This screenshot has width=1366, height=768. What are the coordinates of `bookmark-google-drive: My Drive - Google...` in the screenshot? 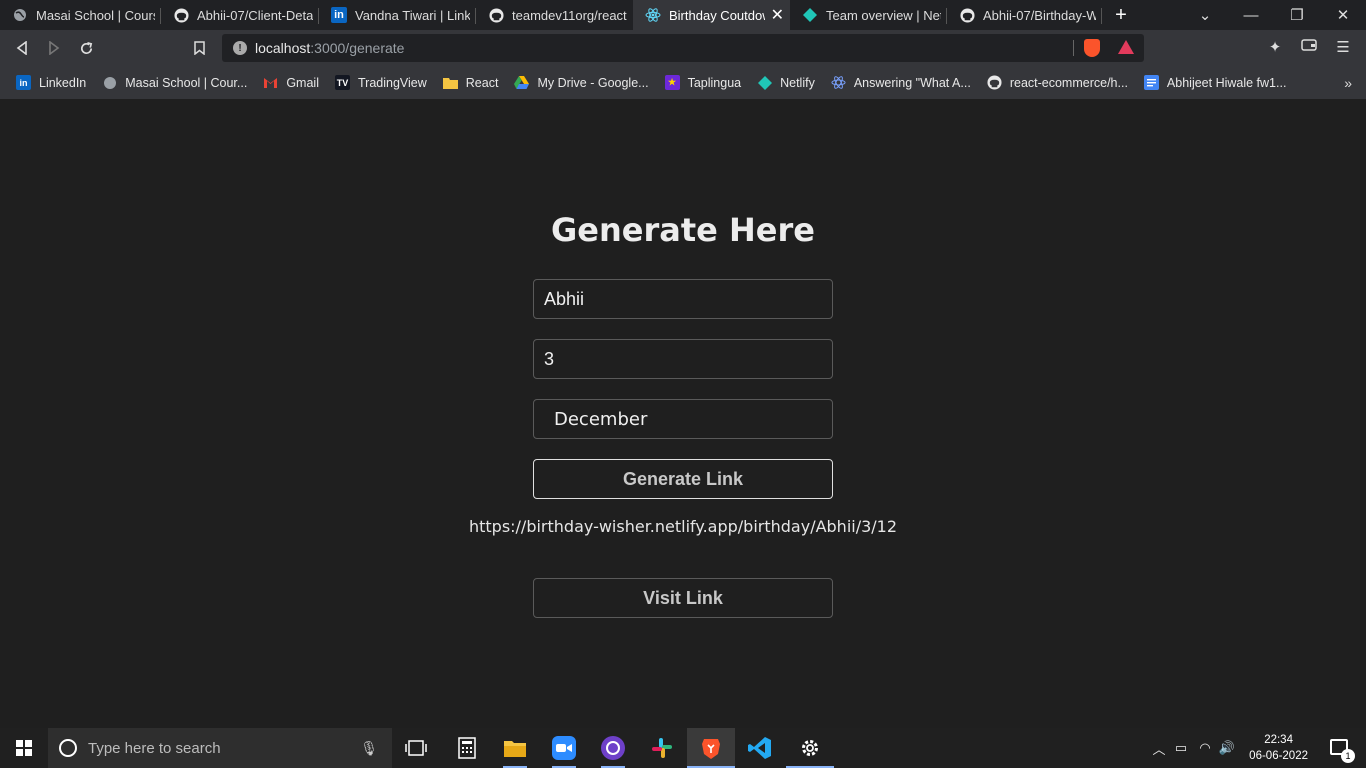 It's located at (581, 82).